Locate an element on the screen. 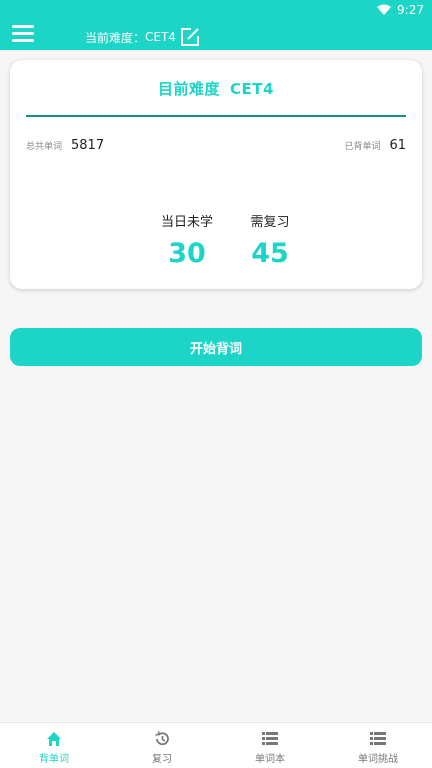 The image size is (432, 768). status-time: 9:27 is located at coordinates (410, 10).